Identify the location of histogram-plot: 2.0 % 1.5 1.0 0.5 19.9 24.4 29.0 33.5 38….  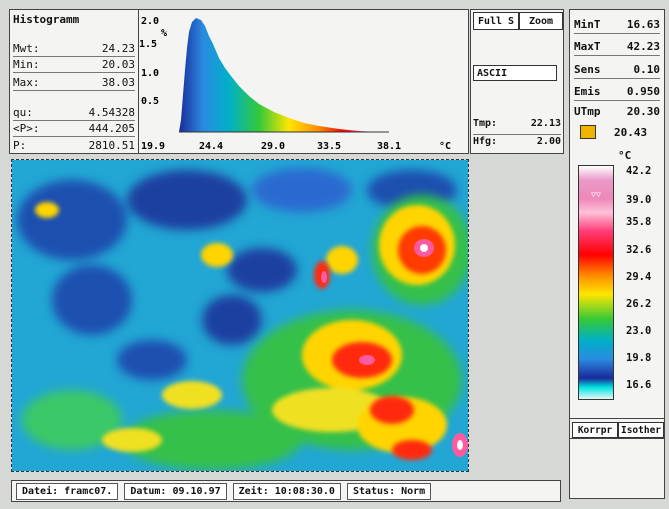
(304, 81).